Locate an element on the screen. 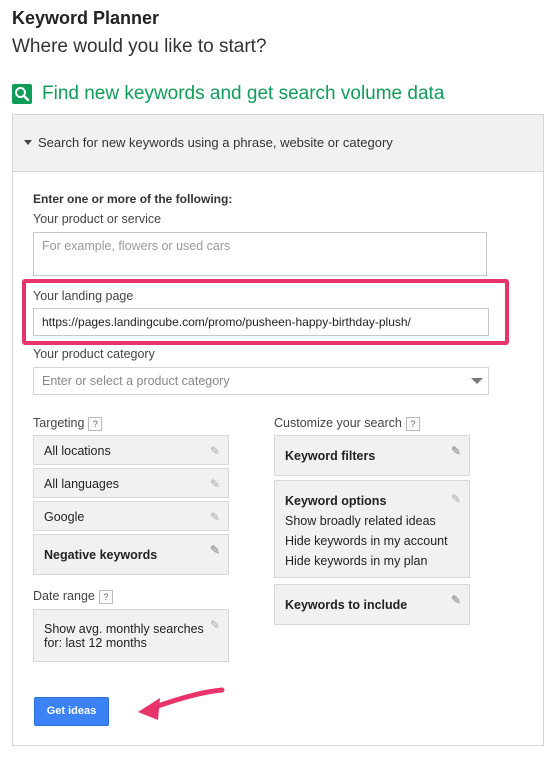  keyword-option: Hide keywords in my account is located at coordinates (366, 541).